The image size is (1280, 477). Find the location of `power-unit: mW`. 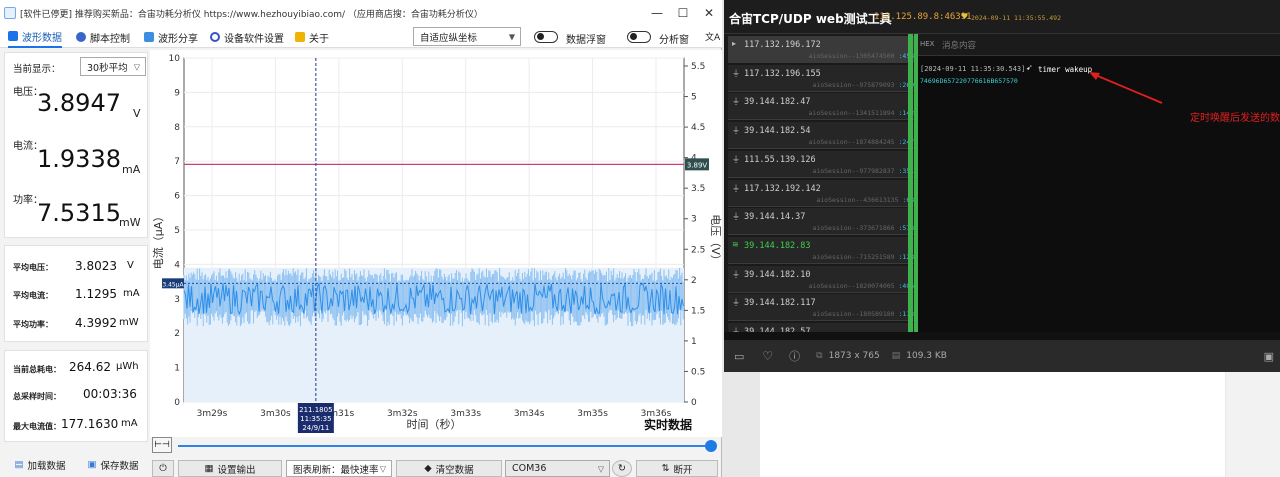

power-unit: mW is located at coordinates (130, 222).